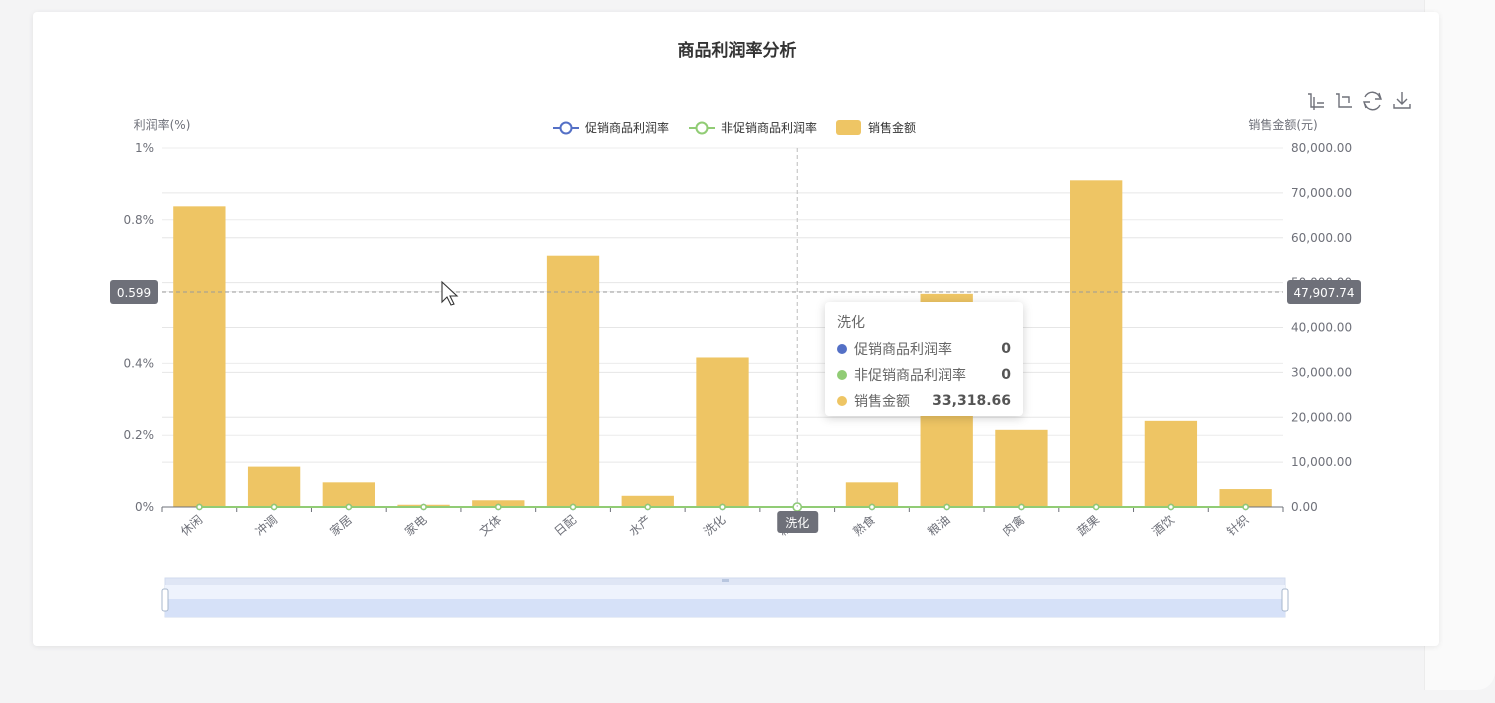 The width and height of the screenshot is (1495, 703). What do you see at coordinates (139, 363) in the screenshot?
I see `left-tick-label: 0.4%` at bounding box center [139, 363].